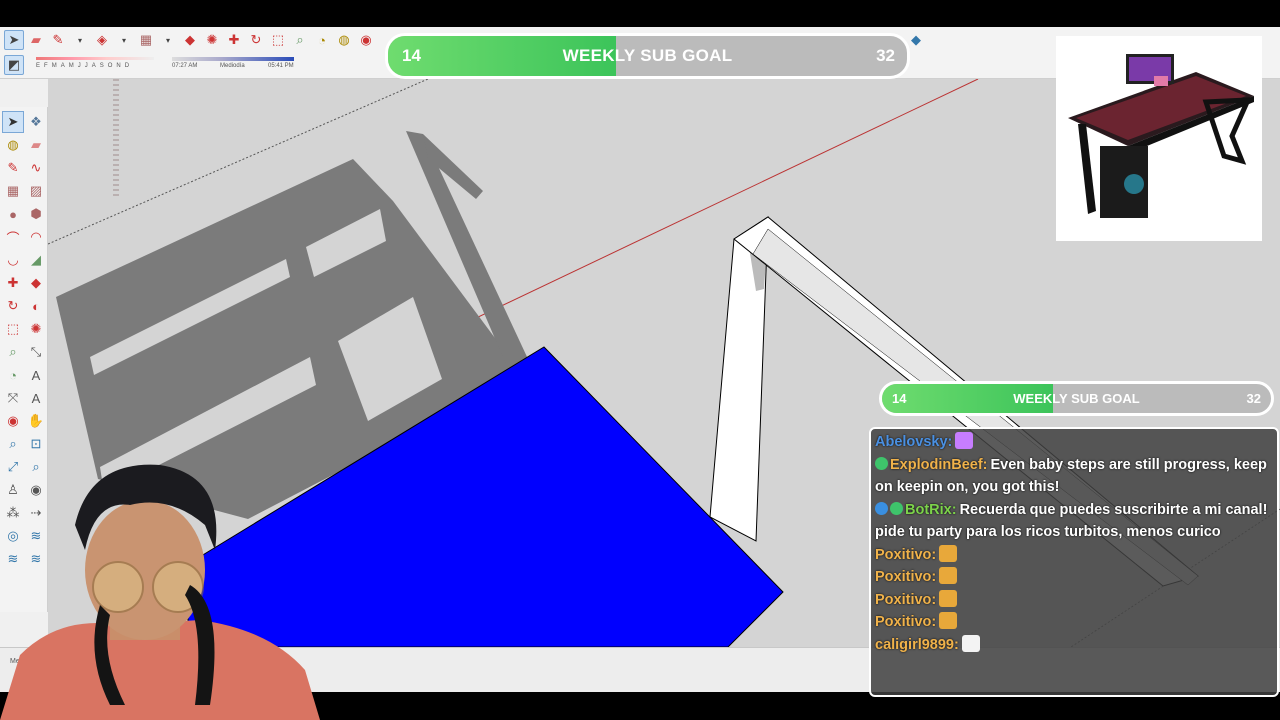  Describe the element at coordinates (102, 40) in the screenshot. I see `shape-icon: ◈` at that location.